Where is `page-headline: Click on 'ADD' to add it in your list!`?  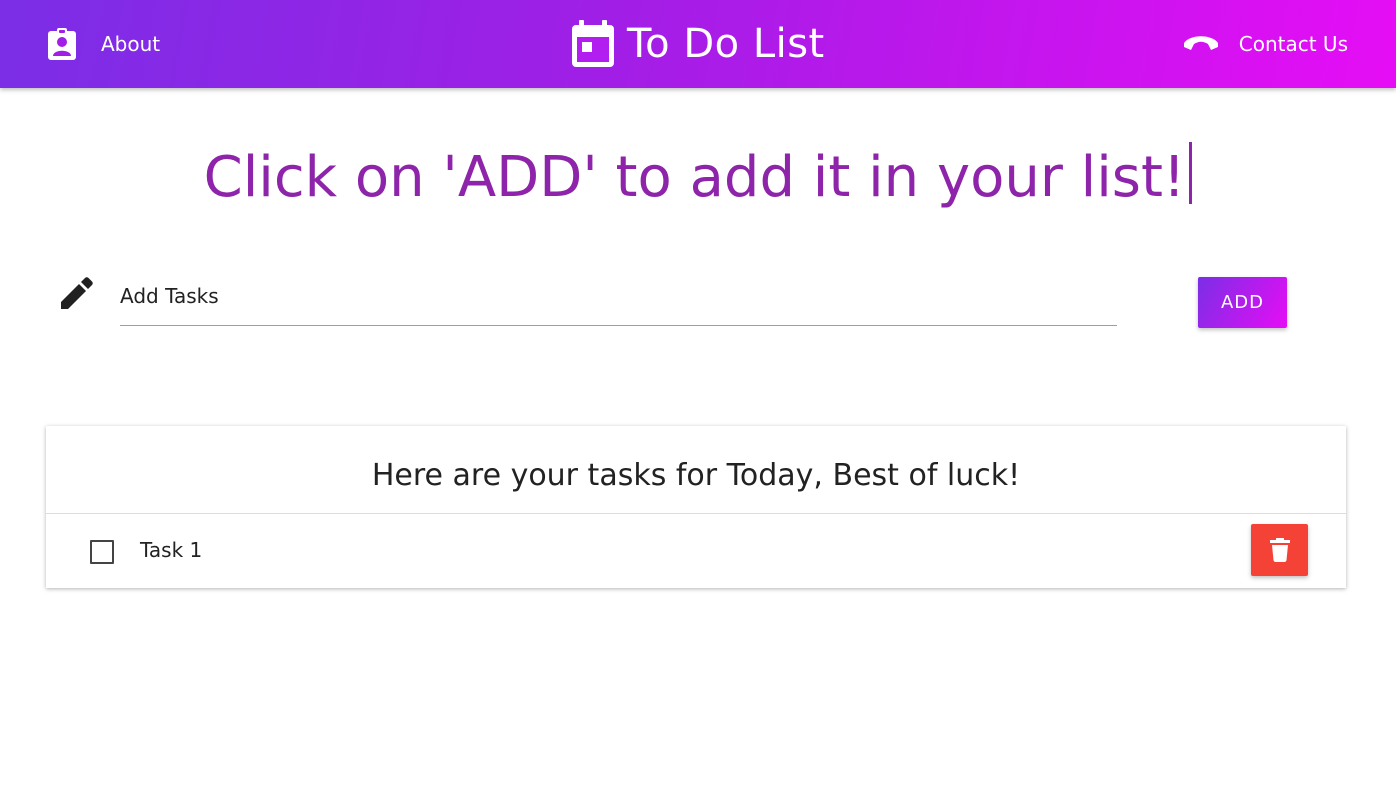 page-headline: Click on 'ADD' to add it in your list! is located at coordinates (698, 178).